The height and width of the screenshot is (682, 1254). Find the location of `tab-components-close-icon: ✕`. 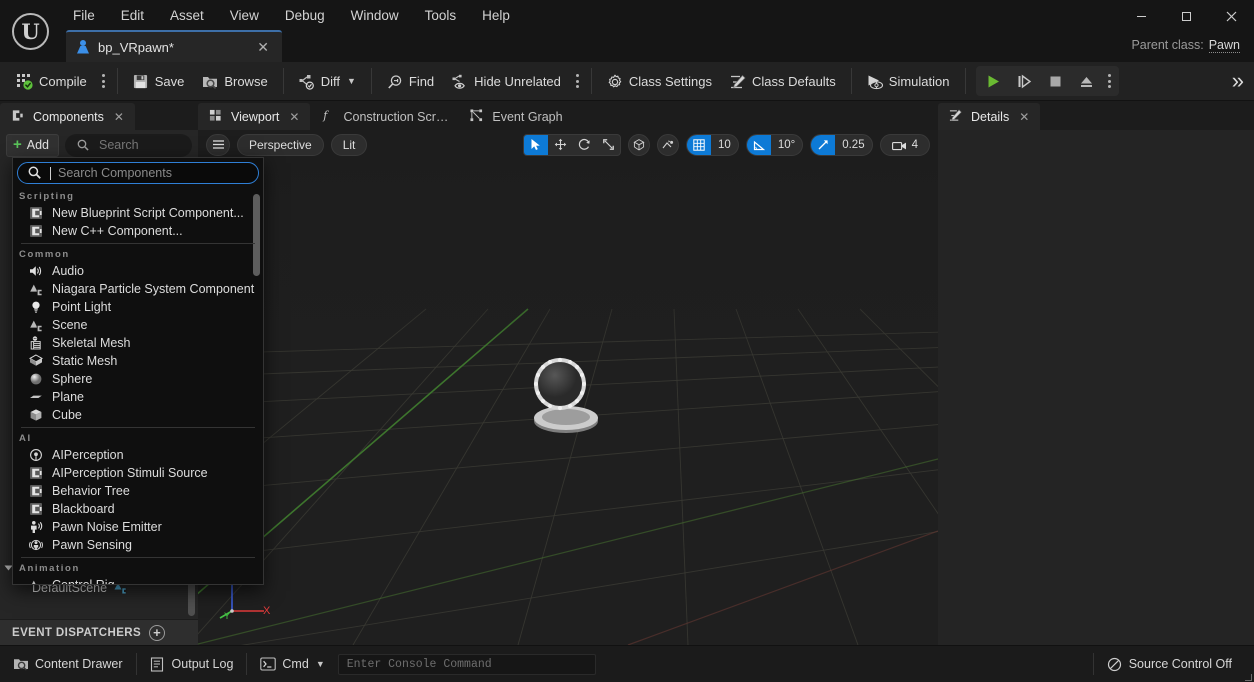

tab-components-close-icon: ✕ is located at coordinates (119, 117).